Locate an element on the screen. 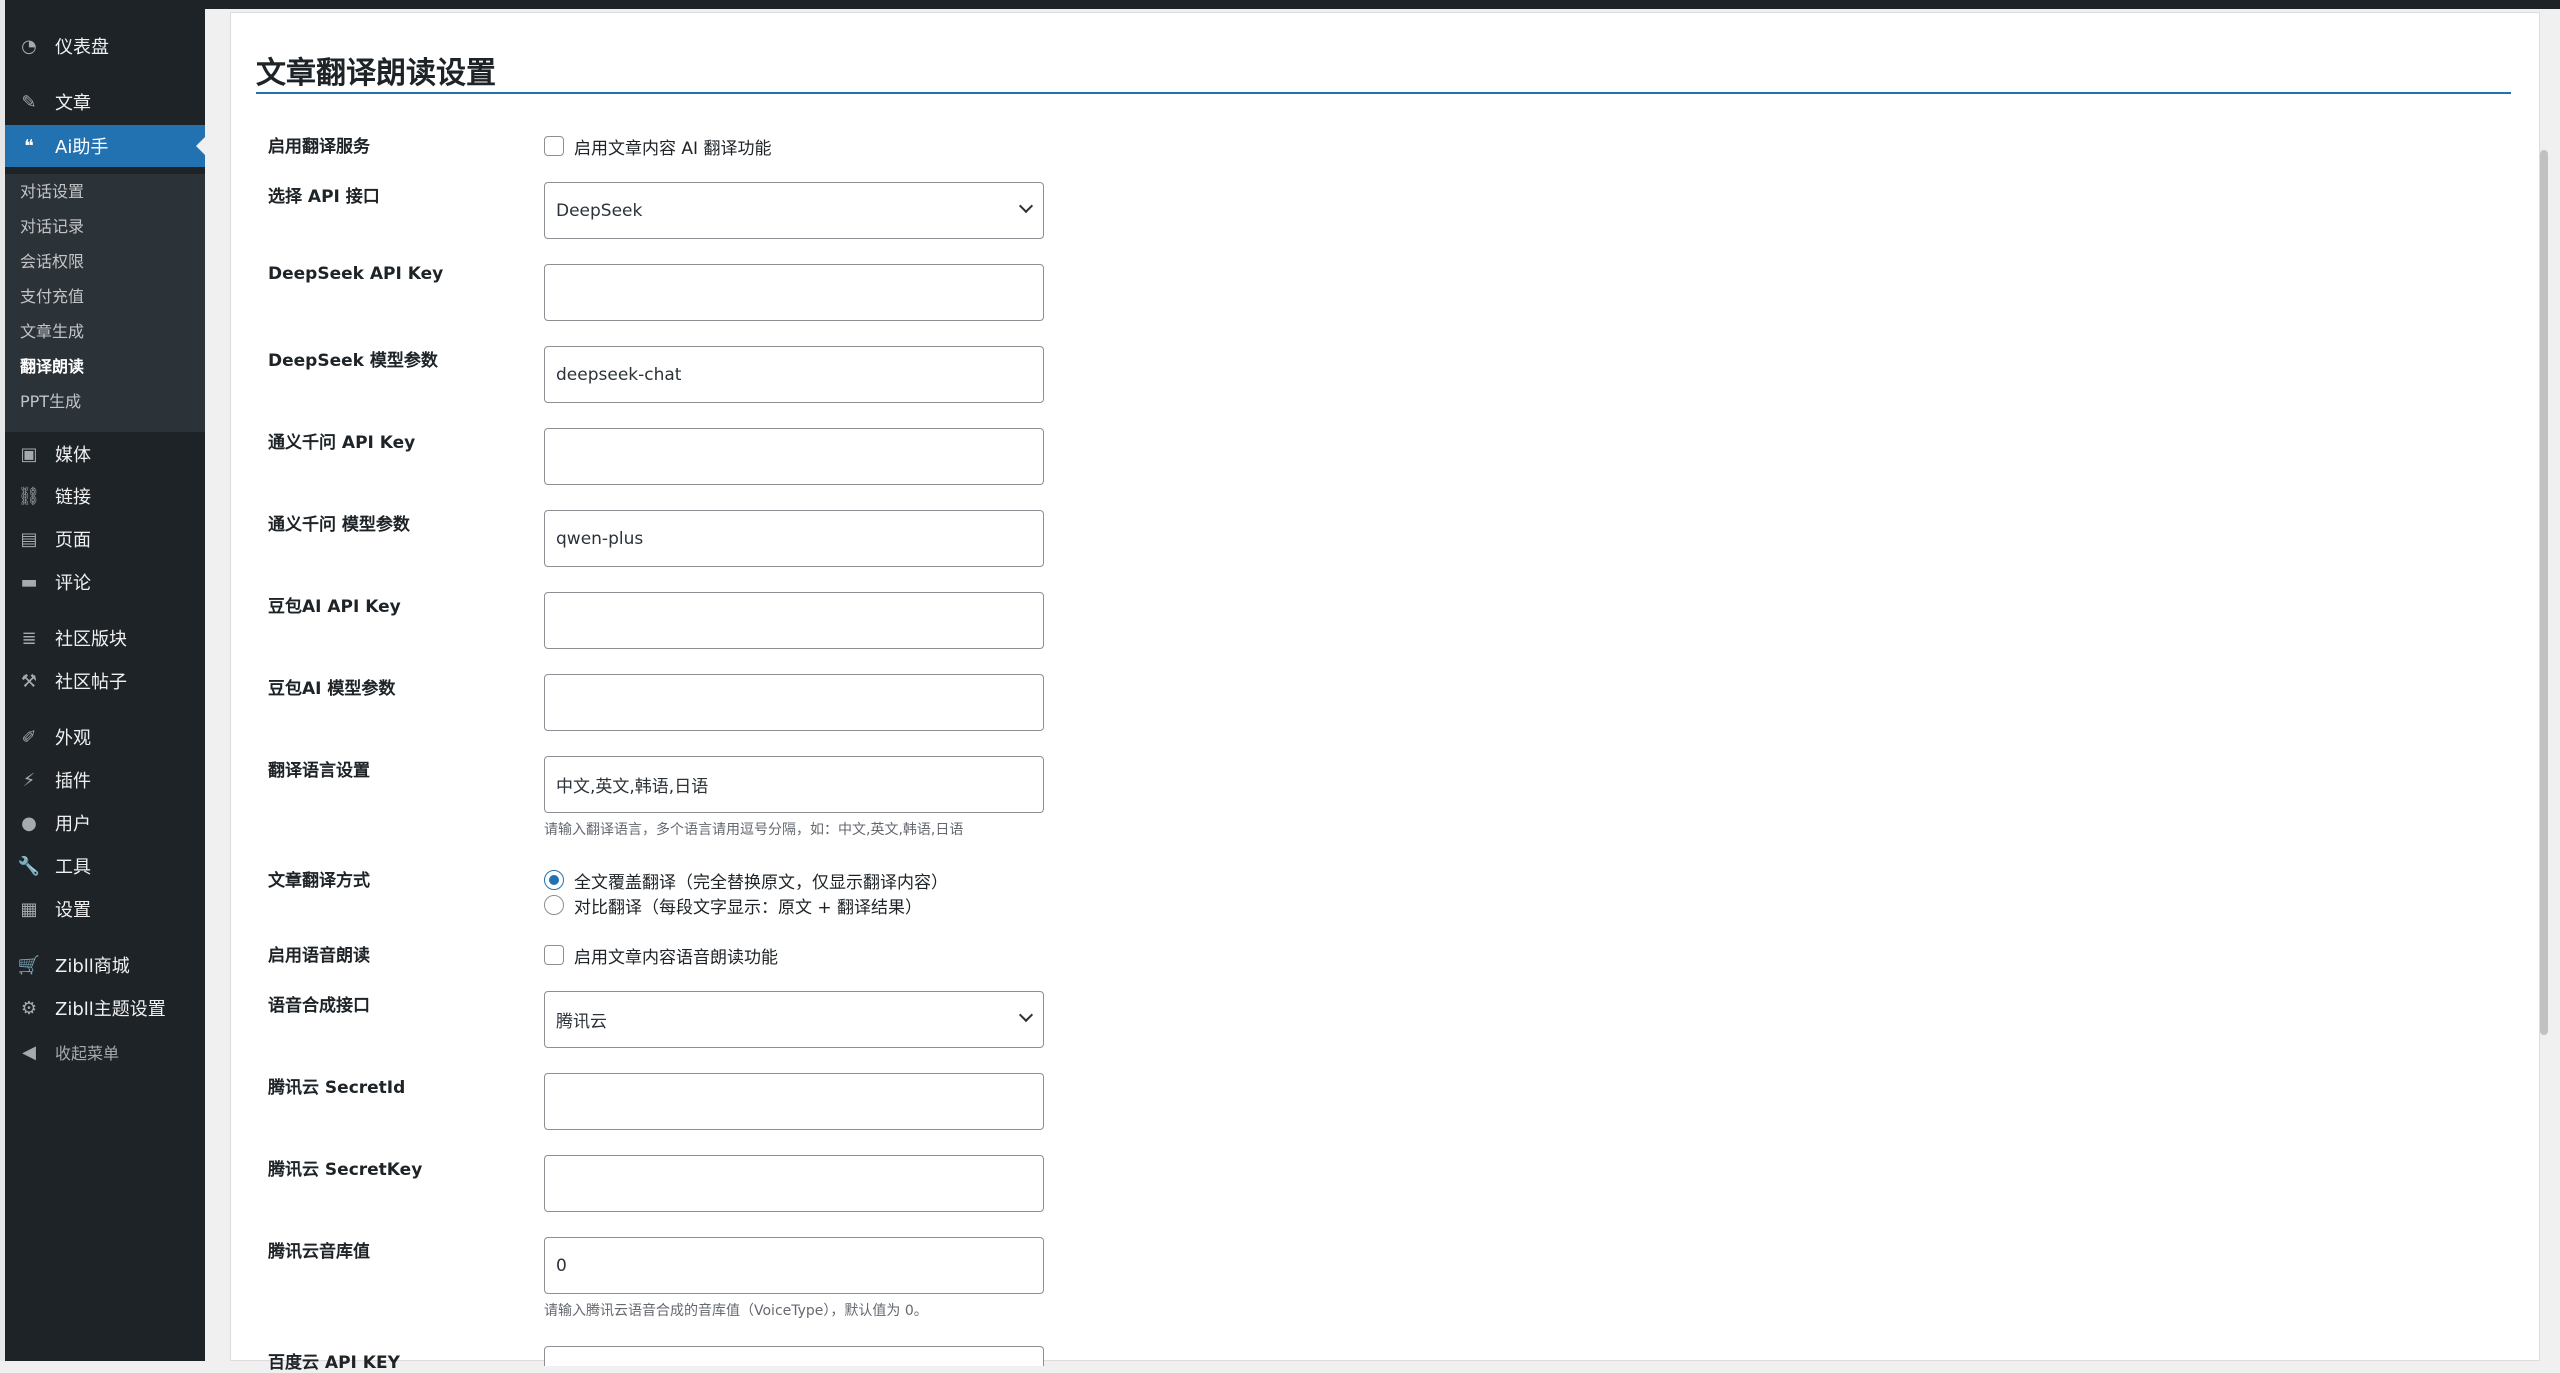 The width and height of the screenshot is (2560, 1373). tencent-voice-label: 腾讯云音库值 is located at coordinates (319, 1252).